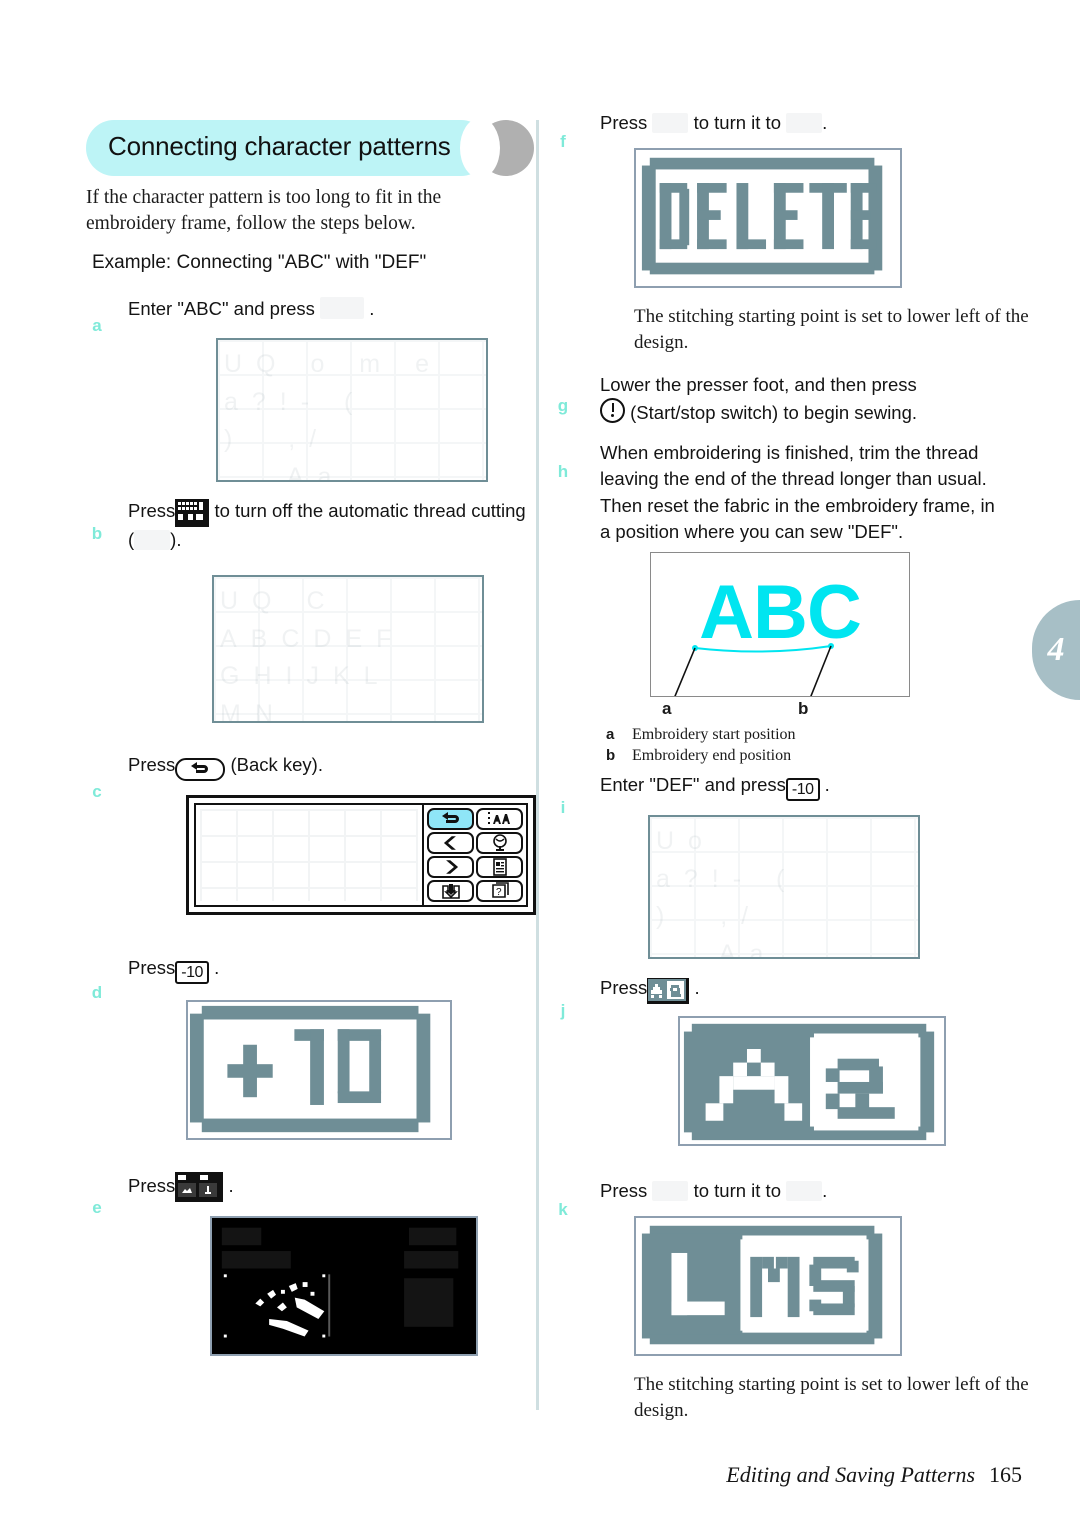 The image size is (1080, 1526). Describe the element at coordinates (758, 384) in the screenshot. I see `step-g-text-1: Lower the presser foot, and then press` at that location.